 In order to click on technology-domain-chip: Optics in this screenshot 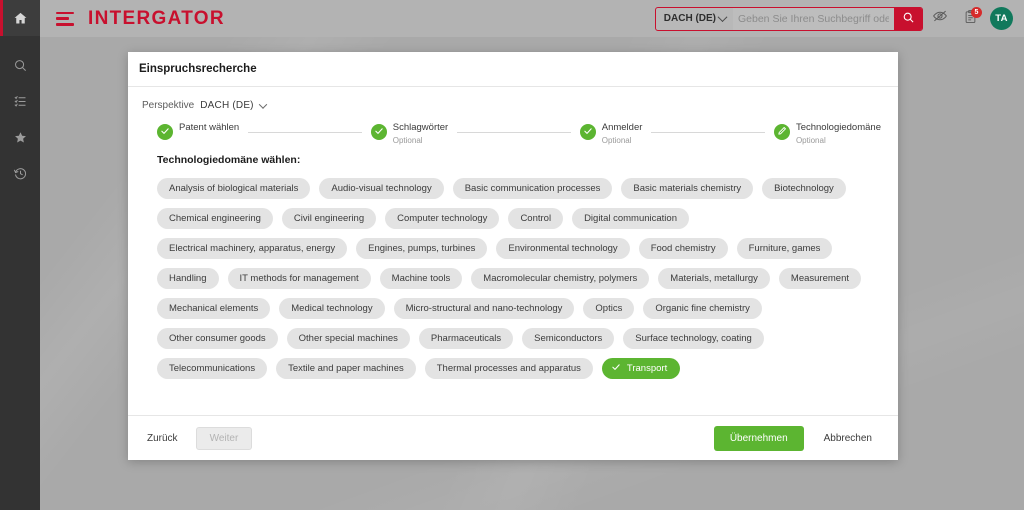, I will do `click(609, 309)`.